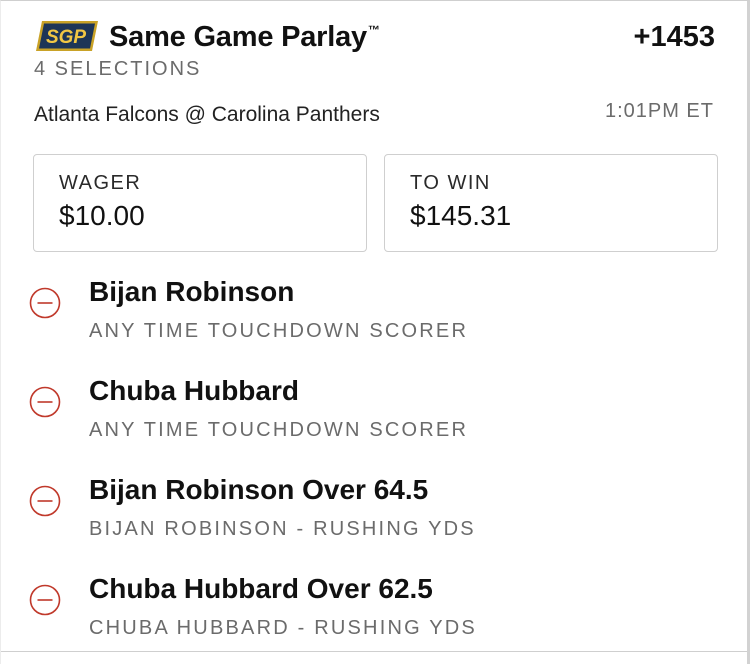 The width and height of the screenshot is (750, 664). I want to click on leg-title: Chuba Hubbard Over 62.5, so click(261, 588).